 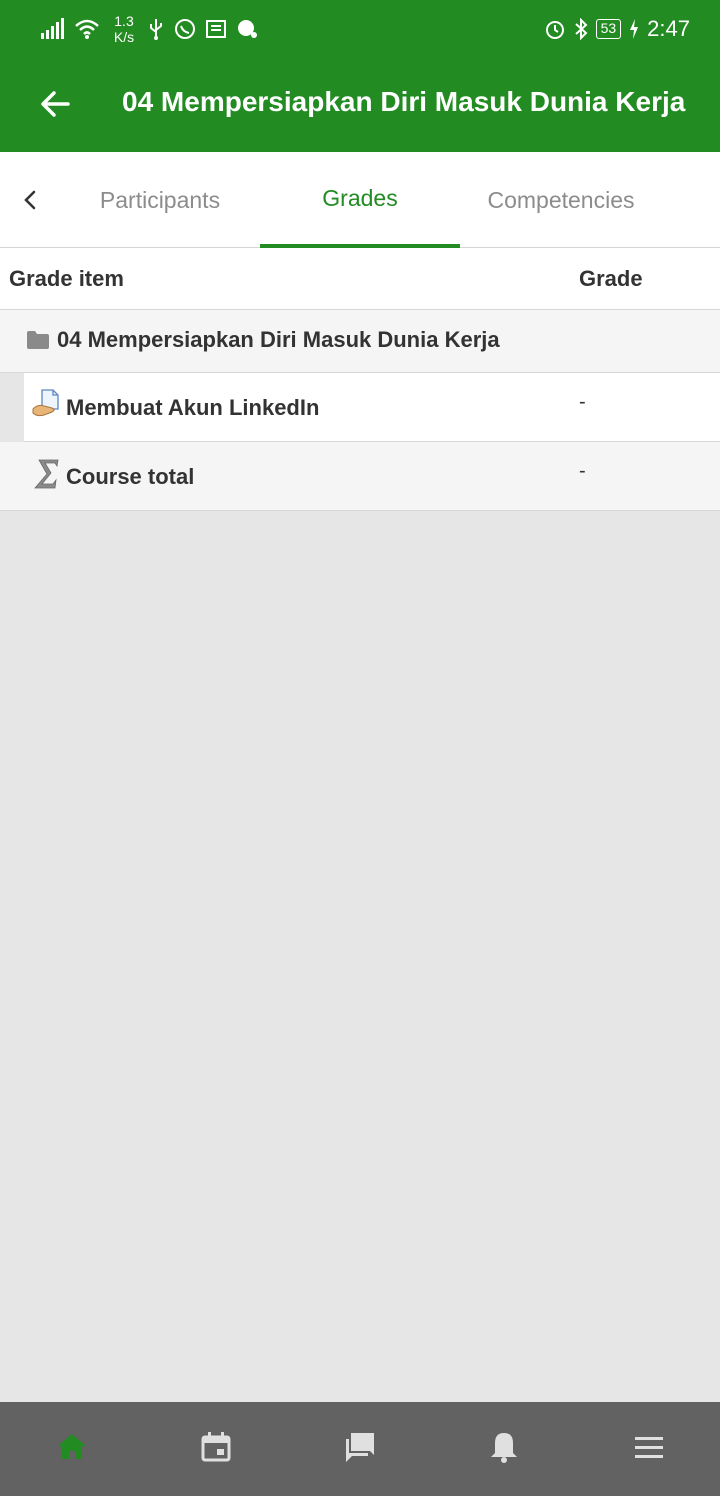 I want to click on nav-menu-button, so click(x=649, y=1447).